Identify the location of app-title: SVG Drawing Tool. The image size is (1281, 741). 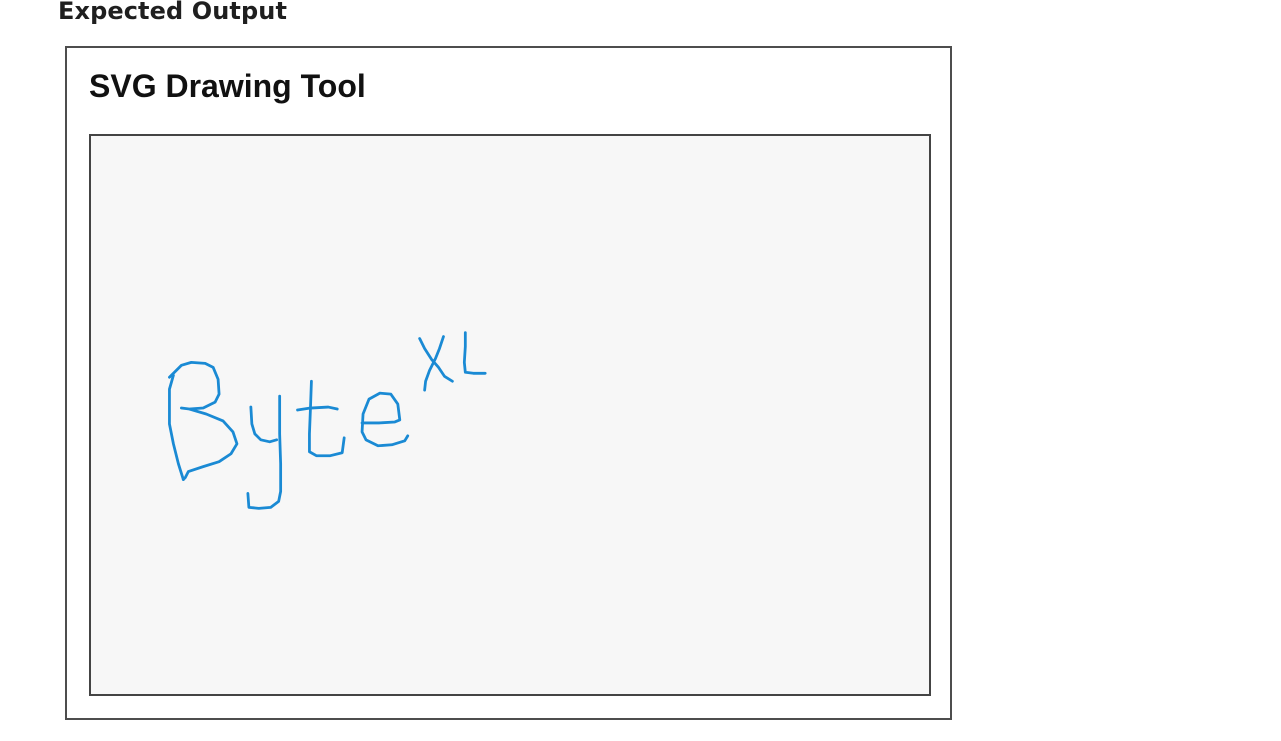
(227, 86).